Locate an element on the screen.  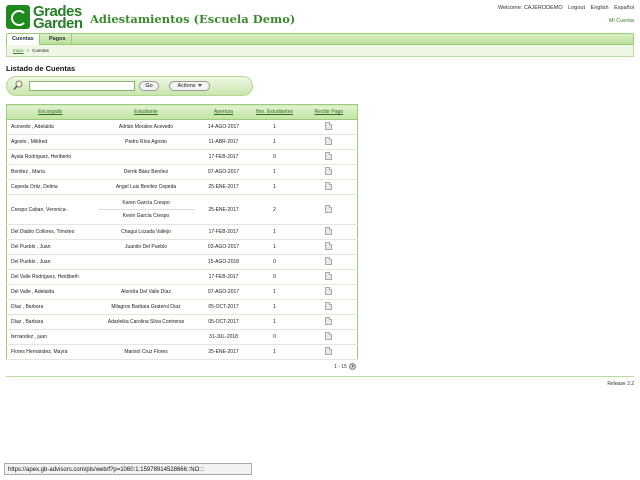
english-link: English is located at coordinates (600, 8).